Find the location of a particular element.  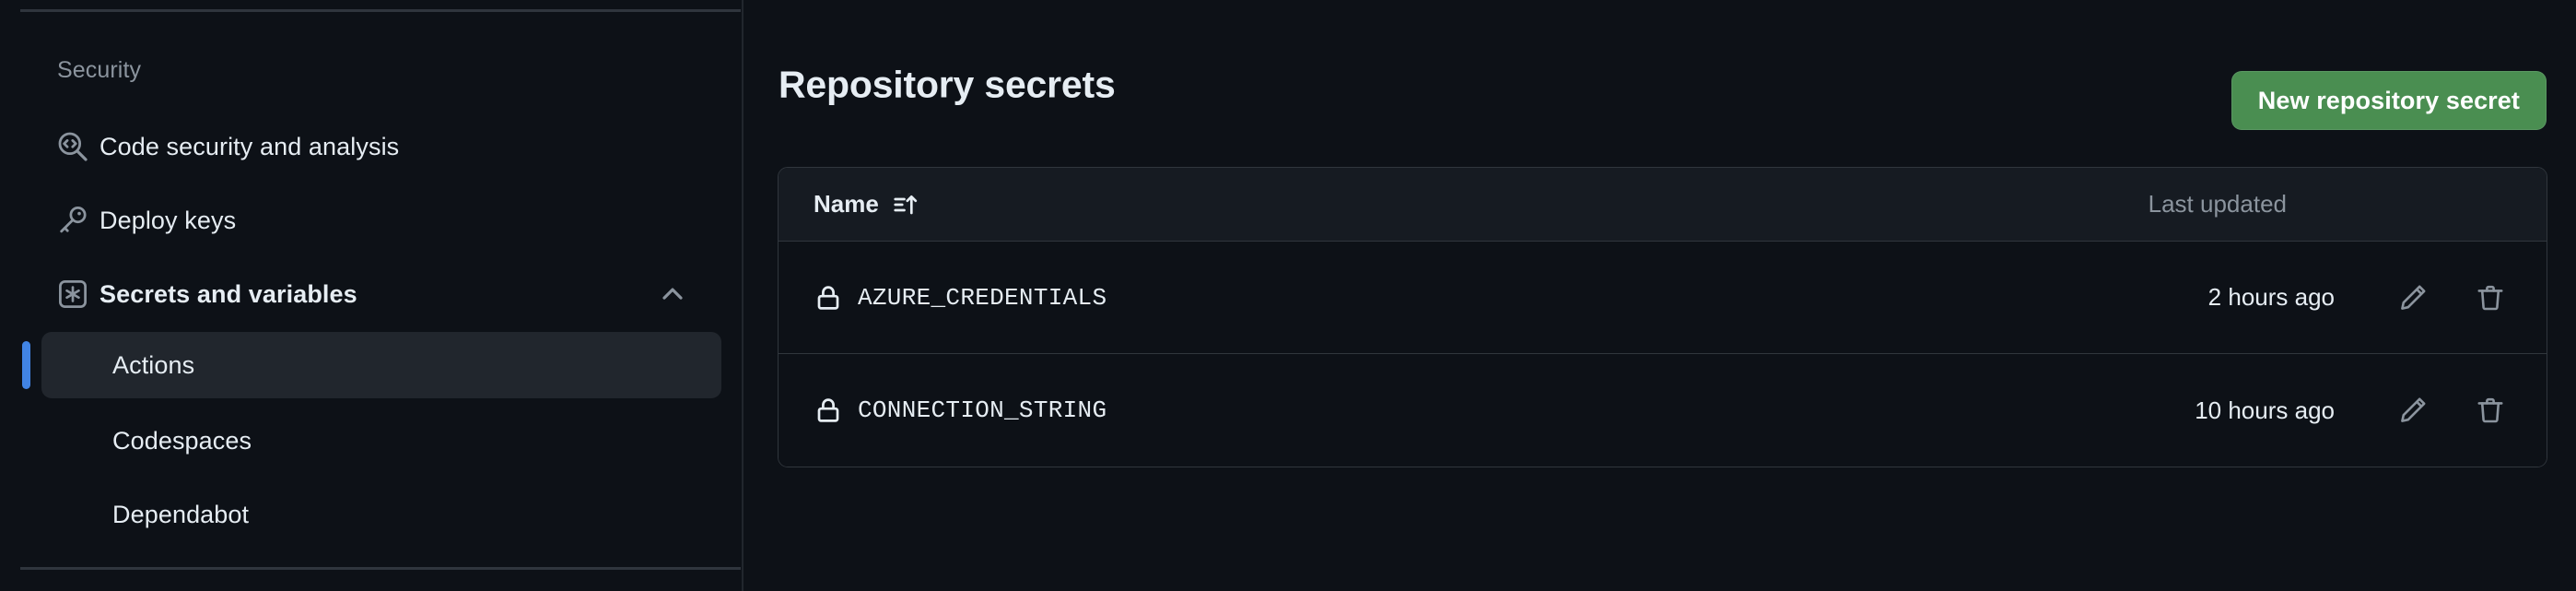

chevron-up-icon is located at coordinates (672, 294).